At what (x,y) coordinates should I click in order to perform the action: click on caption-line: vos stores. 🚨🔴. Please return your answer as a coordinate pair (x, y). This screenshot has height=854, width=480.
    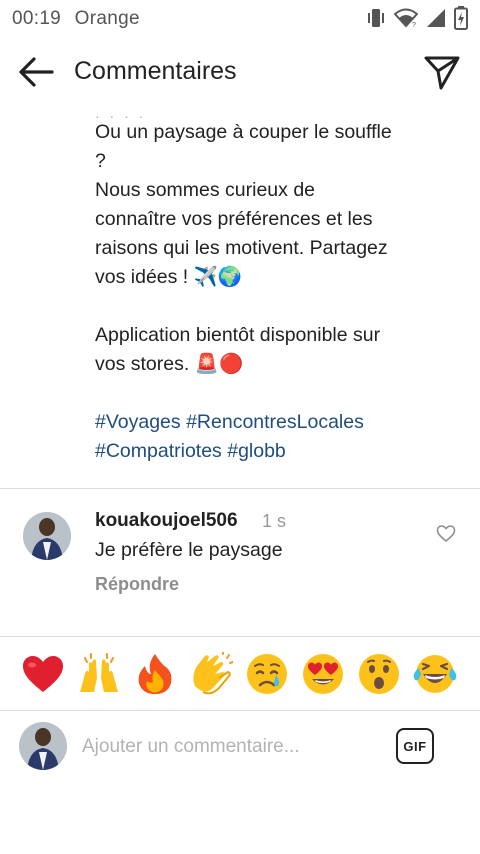
    Looking at the image, I should click on (169, 364).